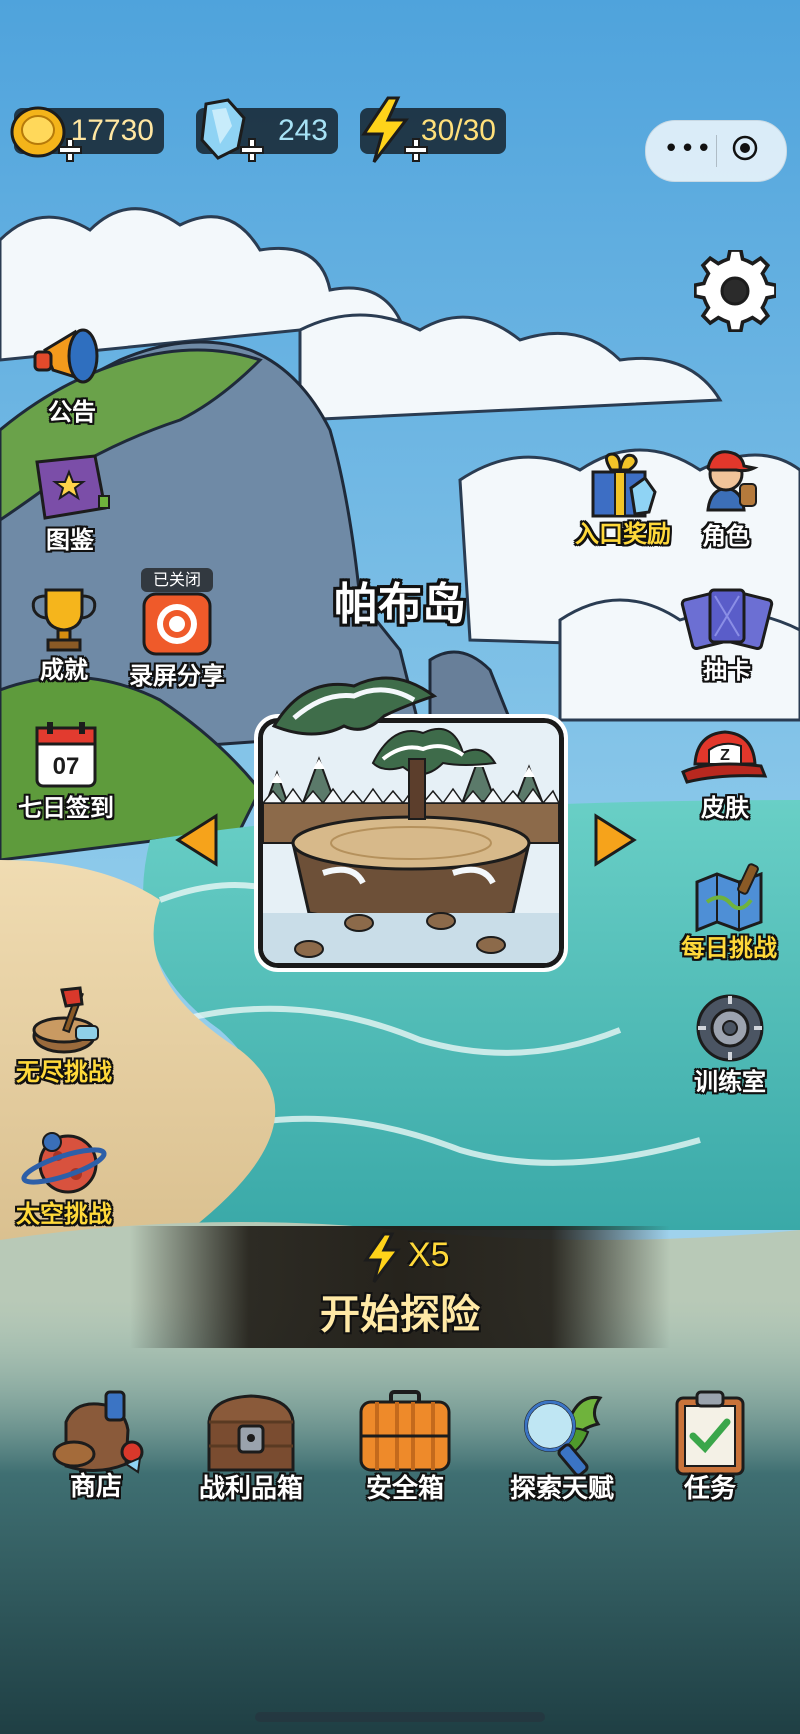 The image size is (800, 1734). I want to click on energy-cost-icon, so click(382, 1257).